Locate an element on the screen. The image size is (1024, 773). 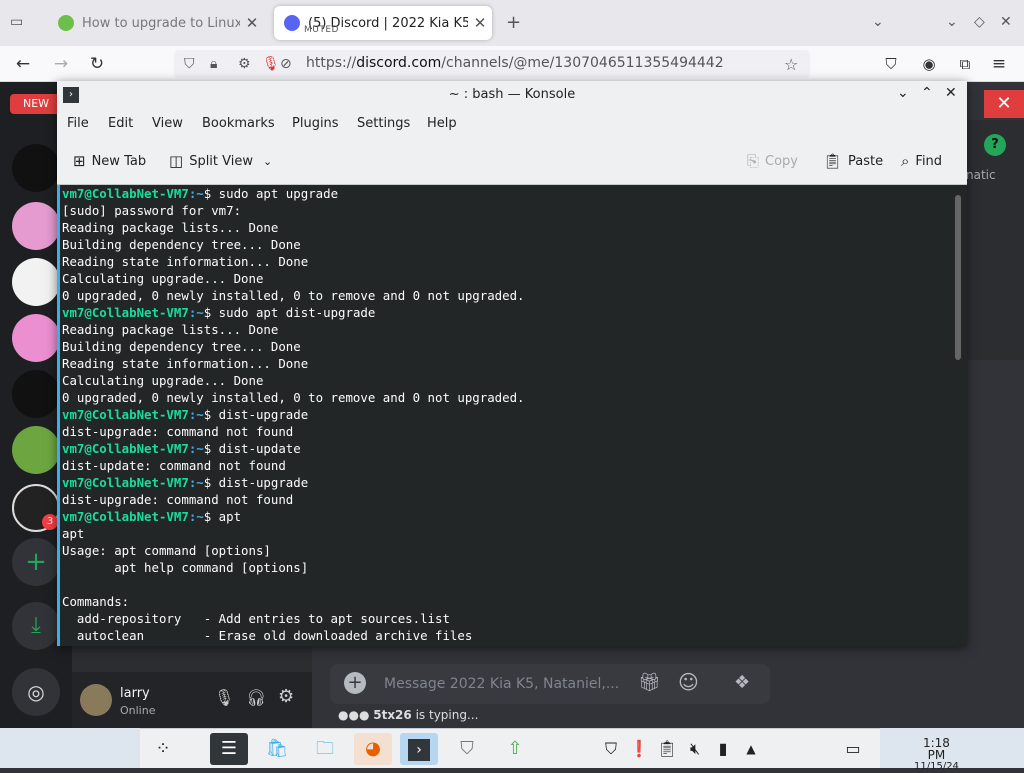
firefox-icon: ◕ is located at coordinates (373, 749).